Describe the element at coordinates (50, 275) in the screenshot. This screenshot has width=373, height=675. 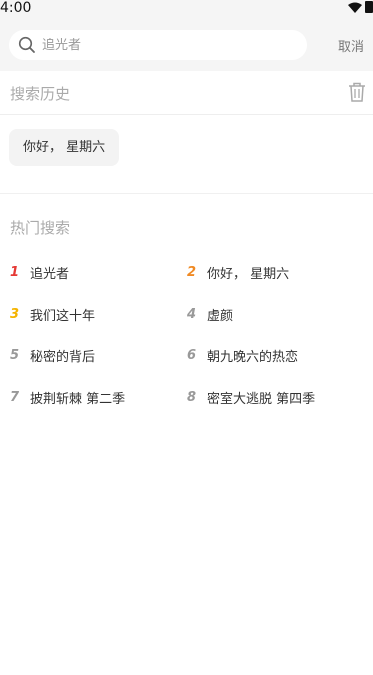
I see `hot-label: 追光者` at that location.